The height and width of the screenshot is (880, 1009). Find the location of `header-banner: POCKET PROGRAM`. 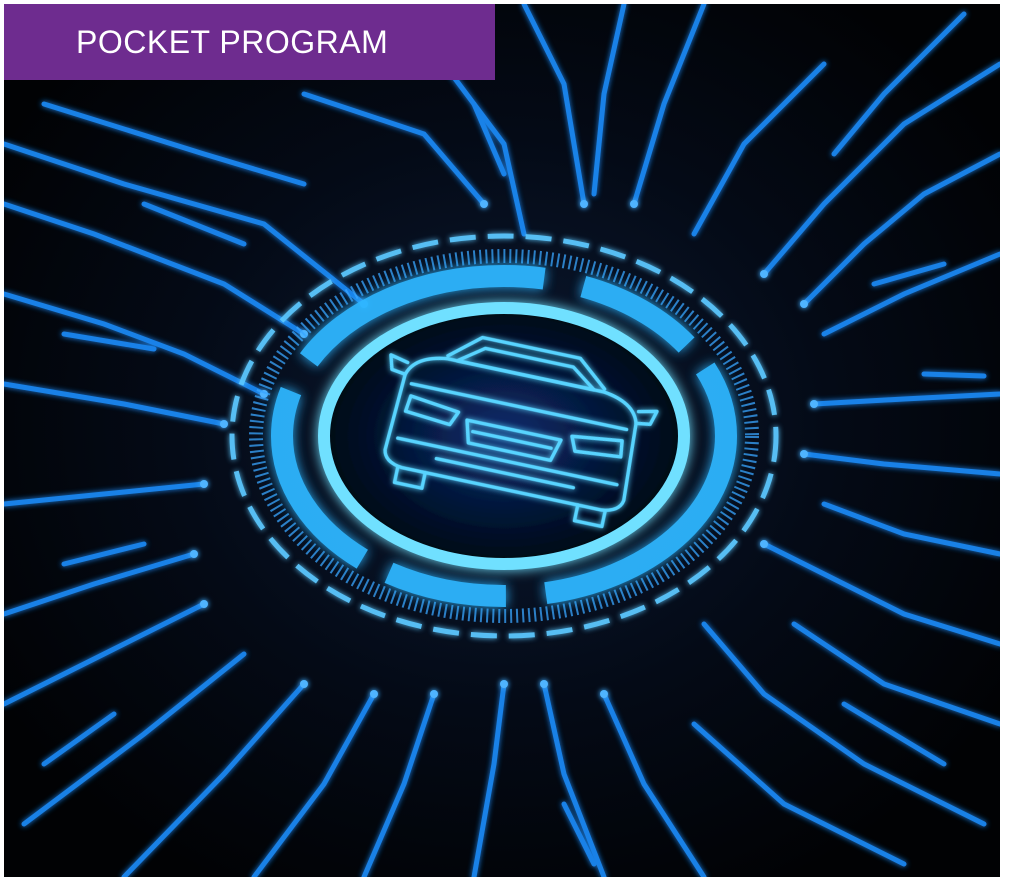

header-banner: POCKET PROGRAM is located at coordinates (249, 42).